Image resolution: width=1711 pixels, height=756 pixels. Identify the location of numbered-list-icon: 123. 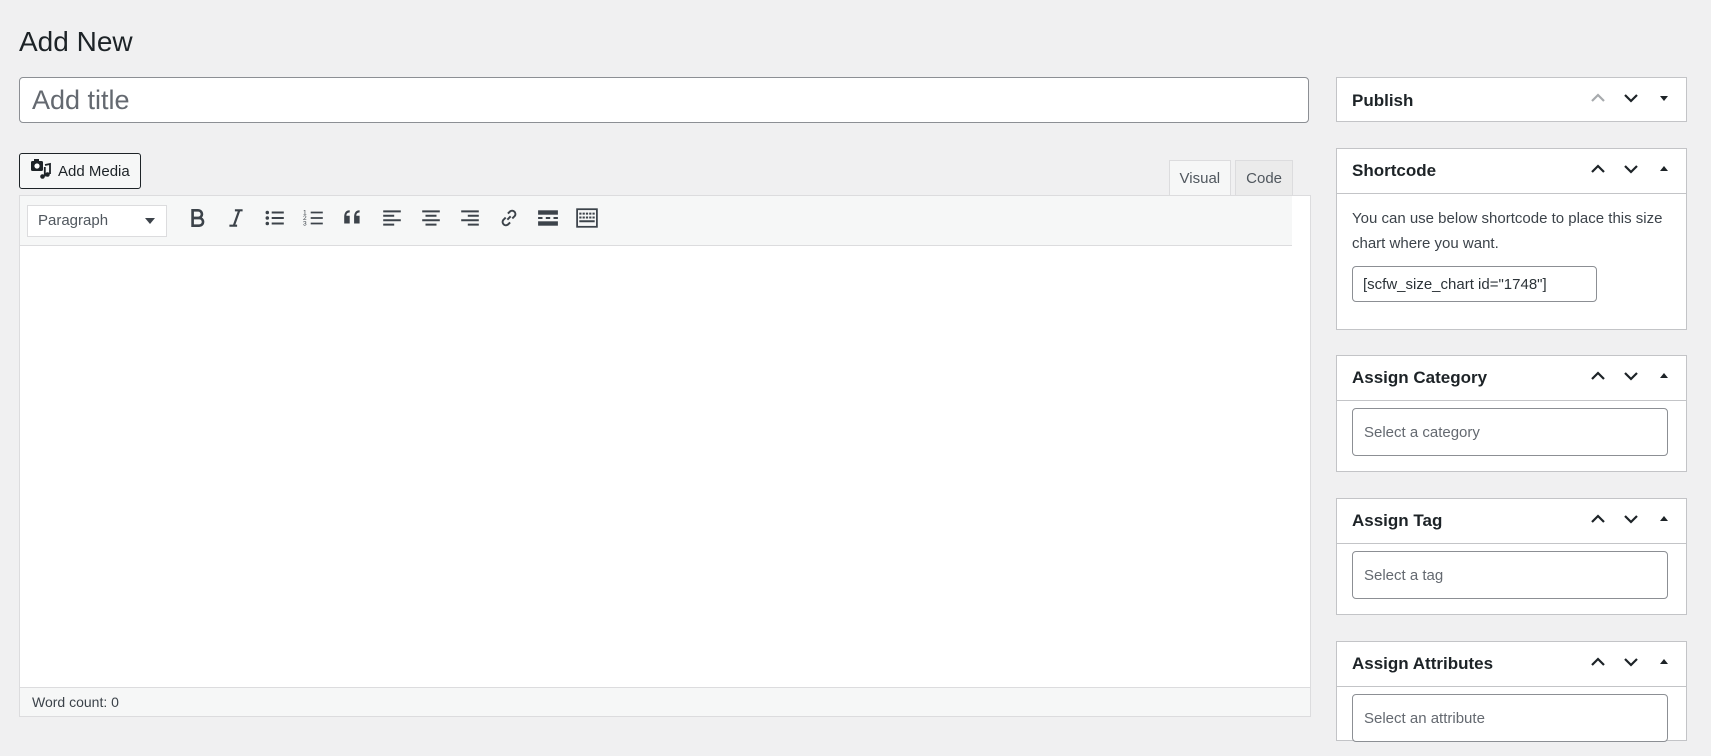
(314, 220).